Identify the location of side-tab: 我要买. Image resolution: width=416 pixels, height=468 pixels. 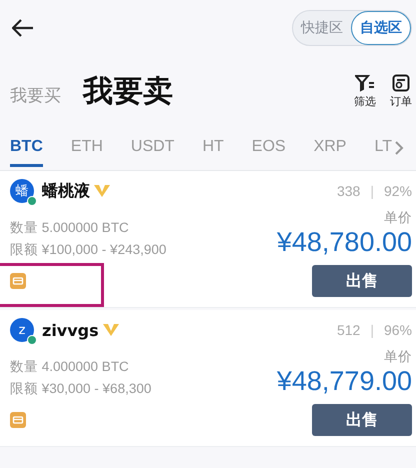
(35, 95).